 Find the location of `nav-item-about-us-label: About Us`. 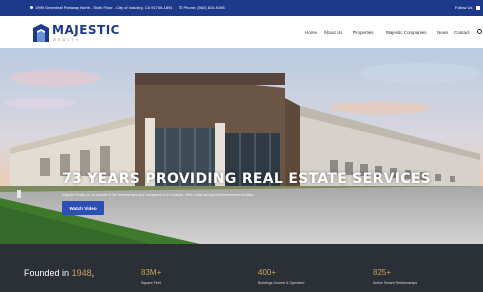

nav-item-about-us-label: About Us is located at coordinates (333, 32).